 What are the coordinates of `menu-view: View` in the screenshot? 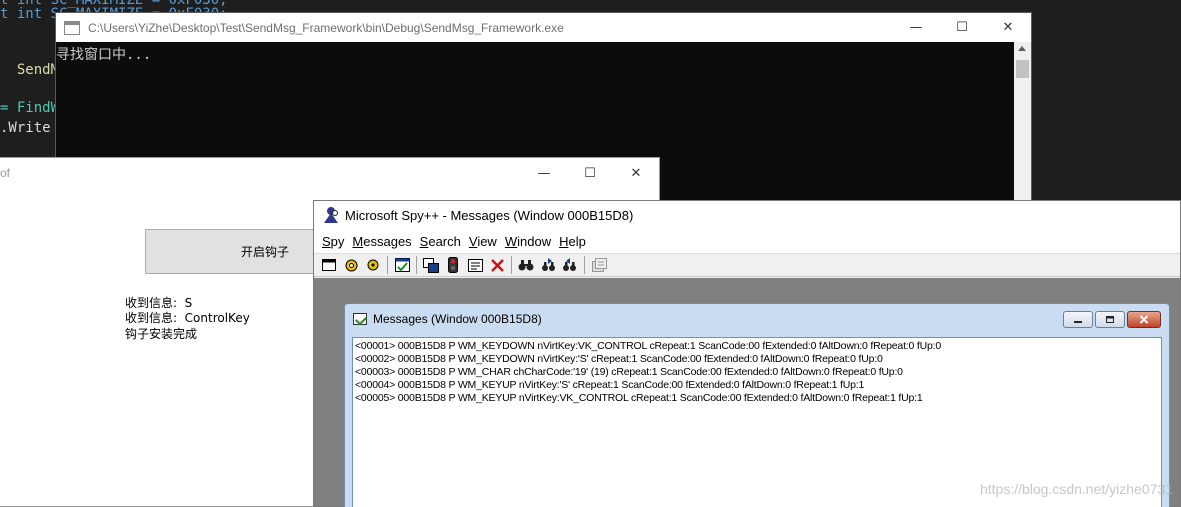 It's located at (483, 241).